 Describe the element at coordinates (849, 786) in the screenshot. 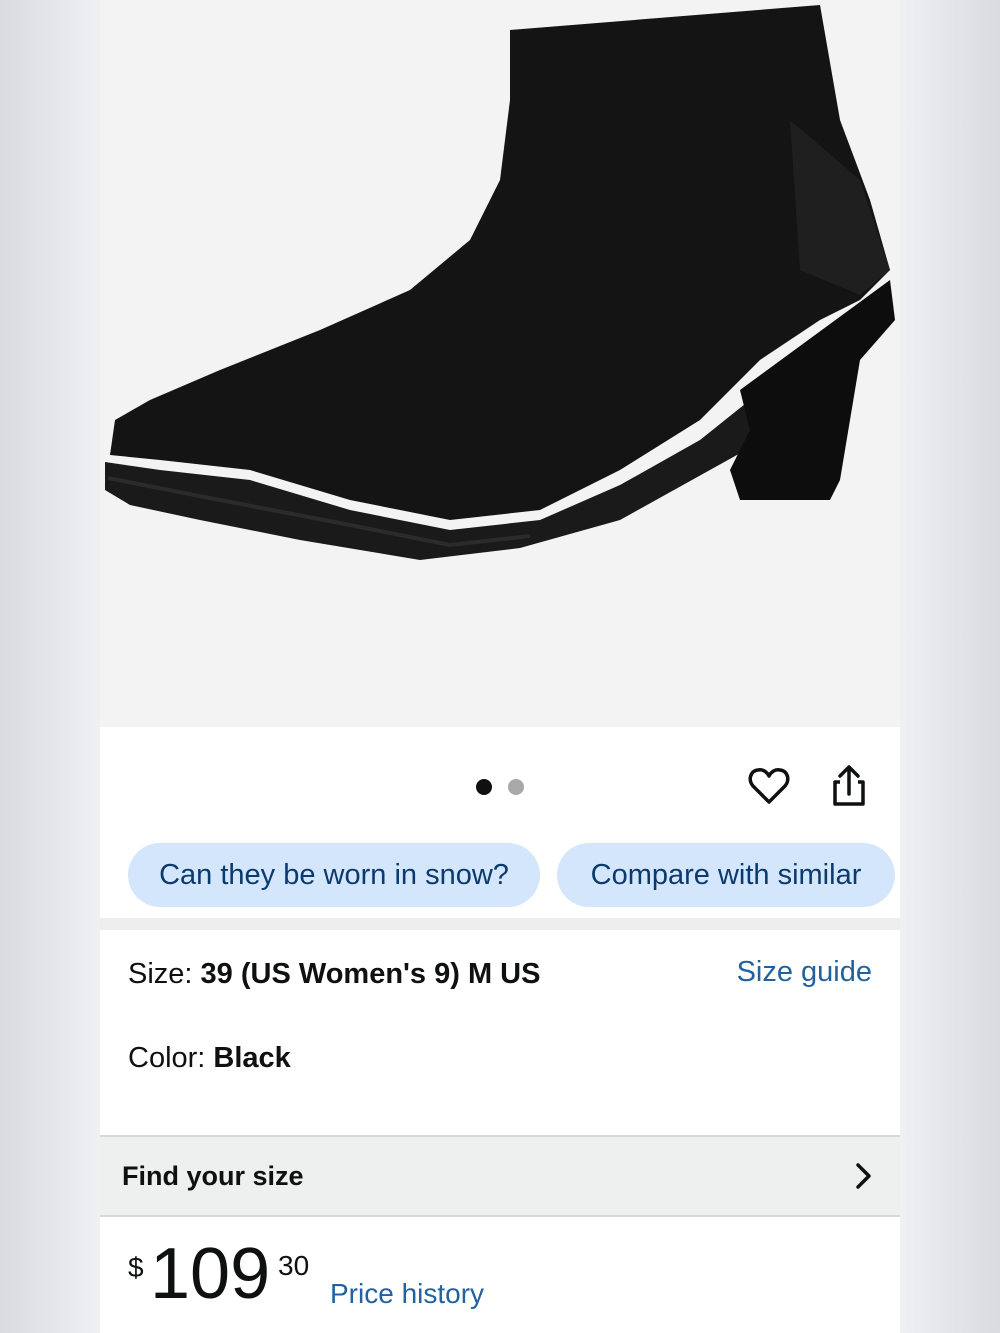

I see `share-icon` at that location.